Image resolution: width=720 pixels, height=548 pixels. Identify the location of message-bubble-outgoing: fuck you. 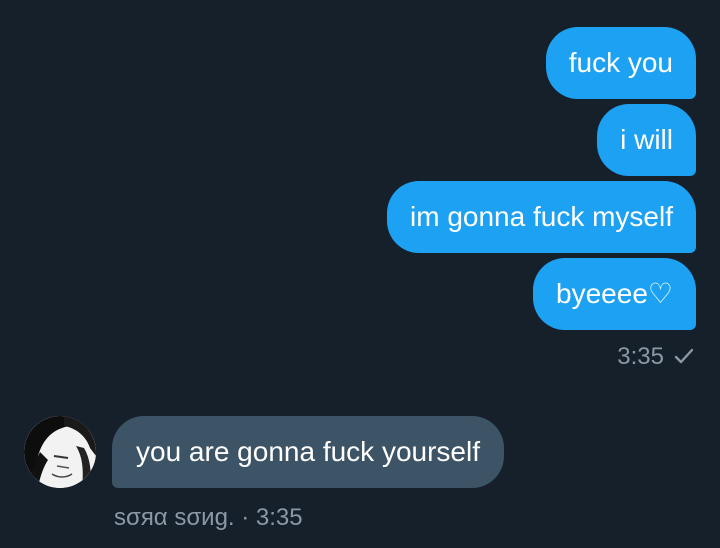
(620, 63).